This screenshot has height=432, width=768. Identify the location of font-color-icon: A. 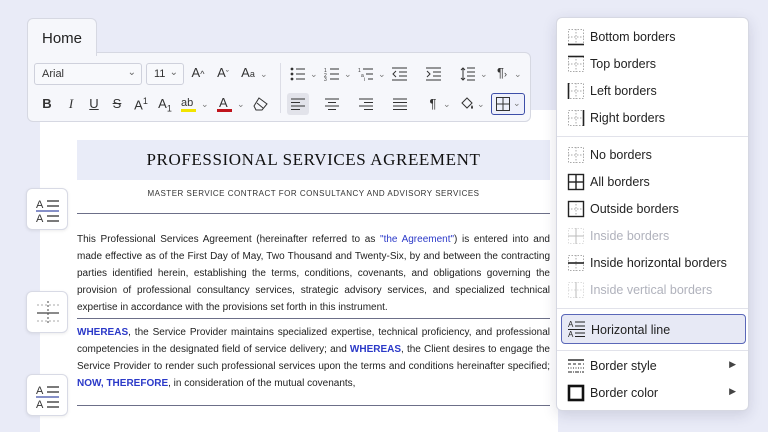
(225, 104).